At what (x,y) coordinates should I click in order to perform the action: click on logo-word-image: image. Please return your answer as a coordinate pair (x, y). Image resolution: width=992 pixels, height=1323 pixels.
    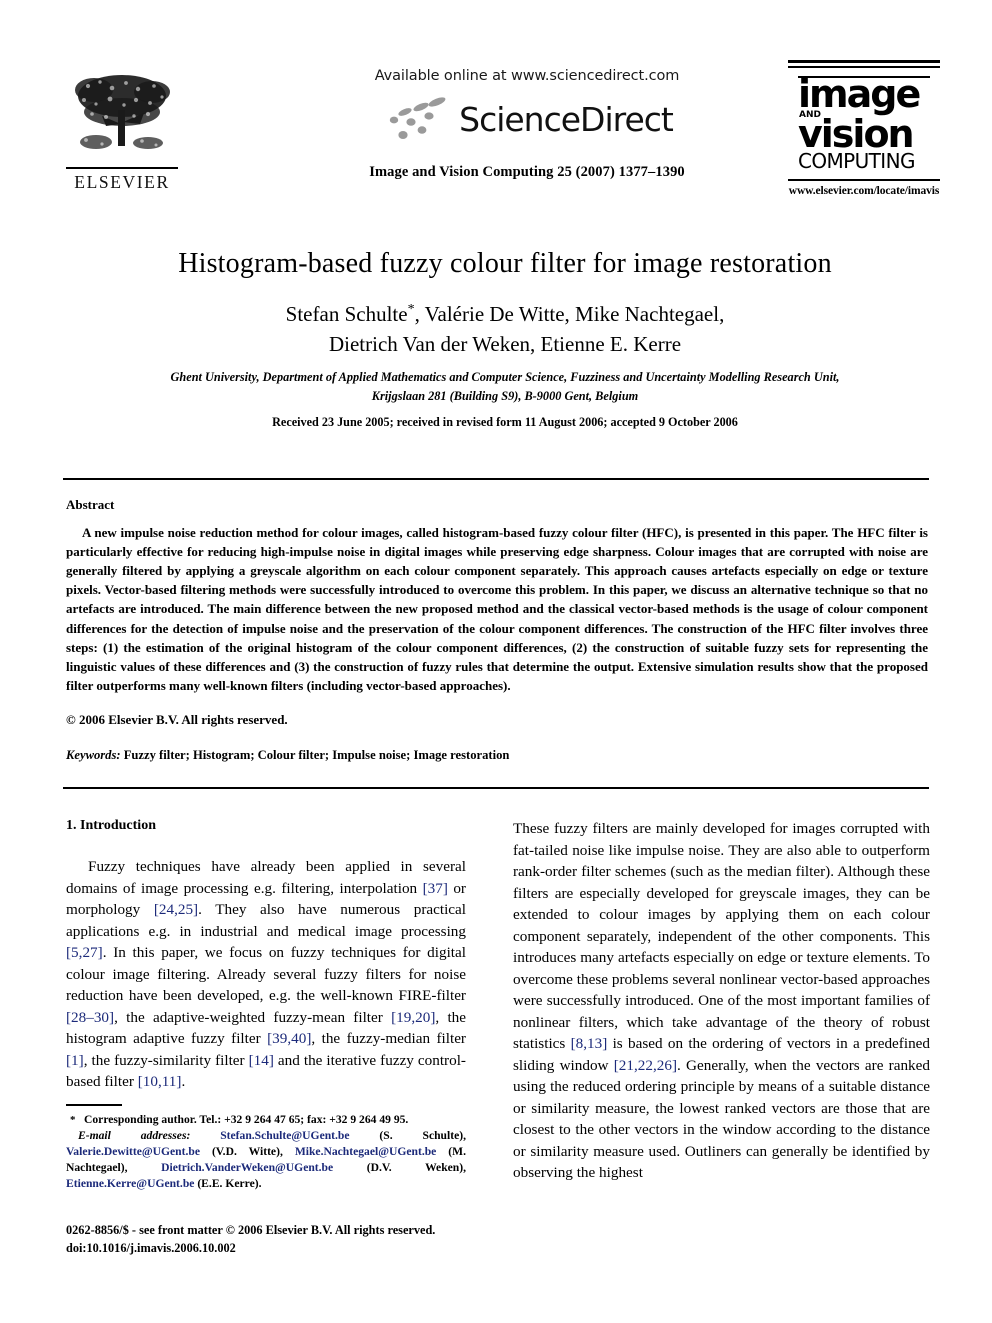
    Looking at the image, I should click on (859, 94).